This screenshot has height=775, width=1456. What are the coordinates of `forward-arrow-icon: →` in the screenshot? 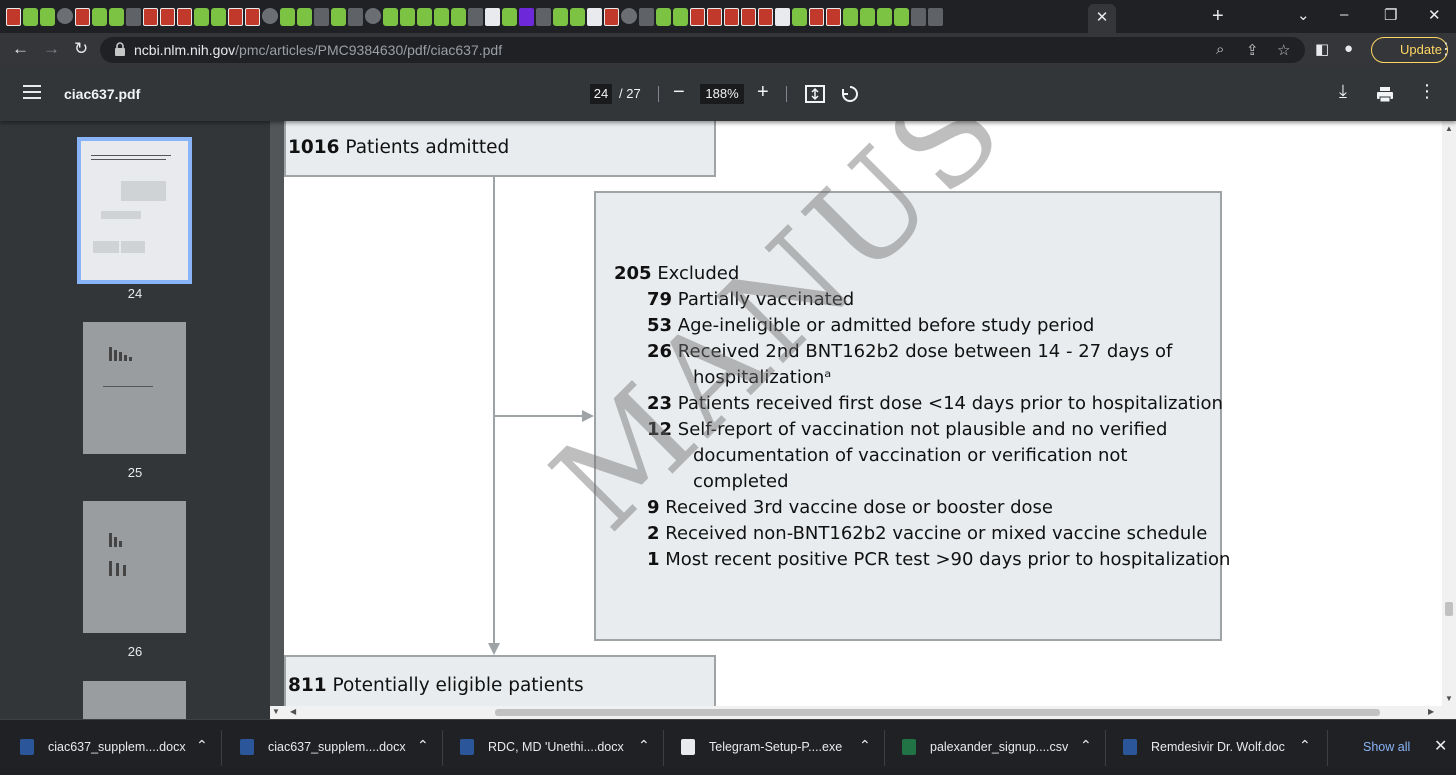 It's located at (51, 49).